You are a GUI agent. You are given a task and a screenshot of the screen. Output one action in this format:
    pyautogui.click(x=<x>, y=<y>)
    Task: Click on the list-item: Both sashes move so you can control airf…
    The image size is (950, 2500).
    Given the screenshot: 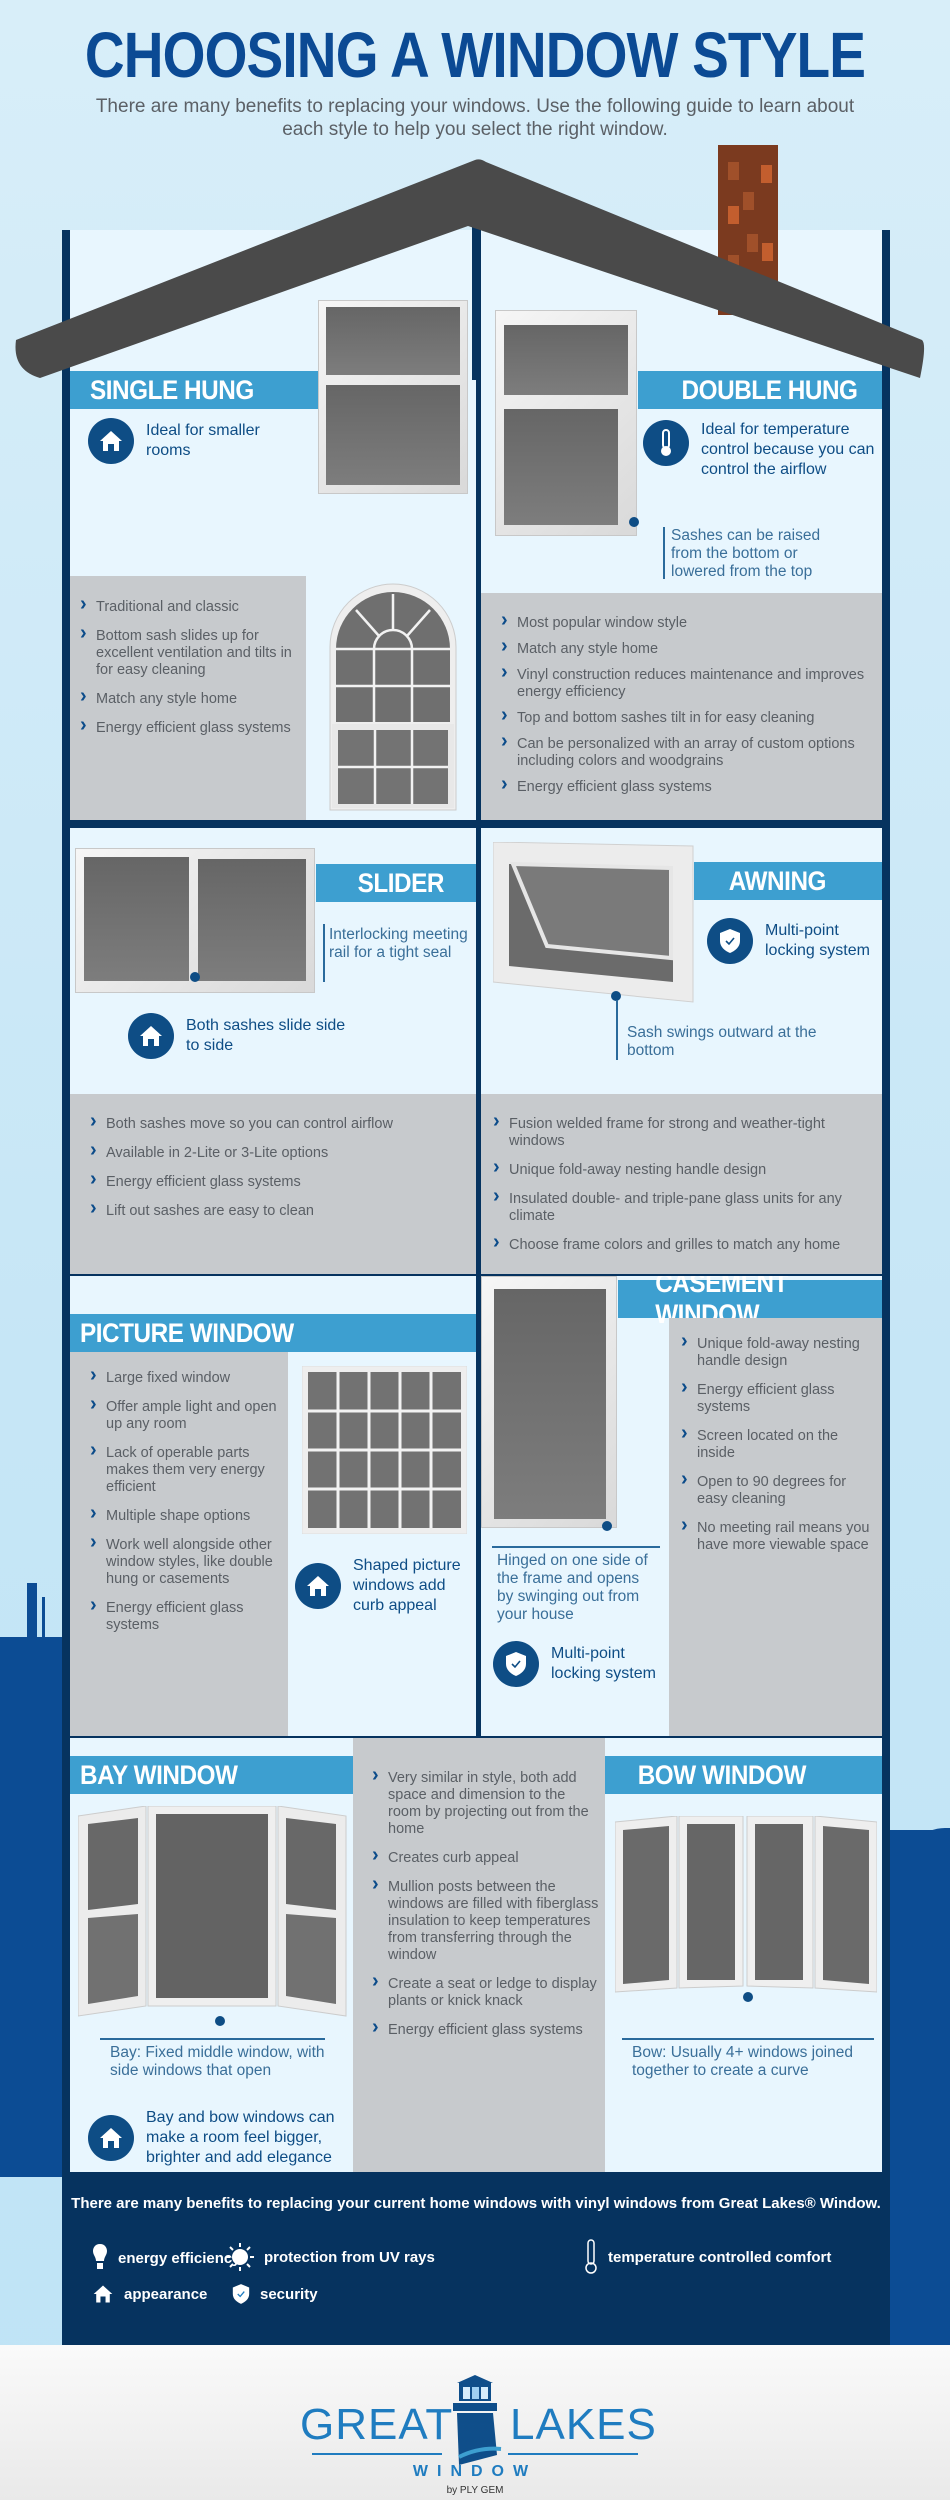 What is the action you would take?
    pyautogui.click(x=280, y=1123)
    